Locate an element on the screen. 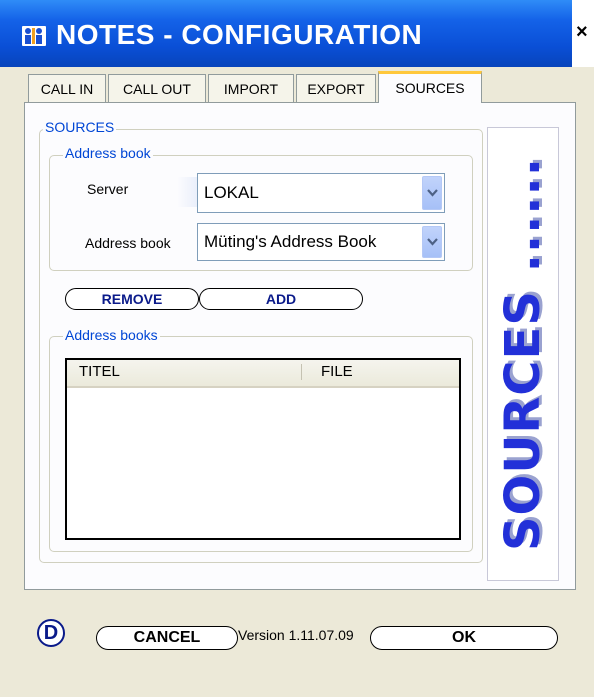 The height and width of the screenshot is (697, 594). version-label: Version 1.11.07.09 is located at coordinates (296, 635).